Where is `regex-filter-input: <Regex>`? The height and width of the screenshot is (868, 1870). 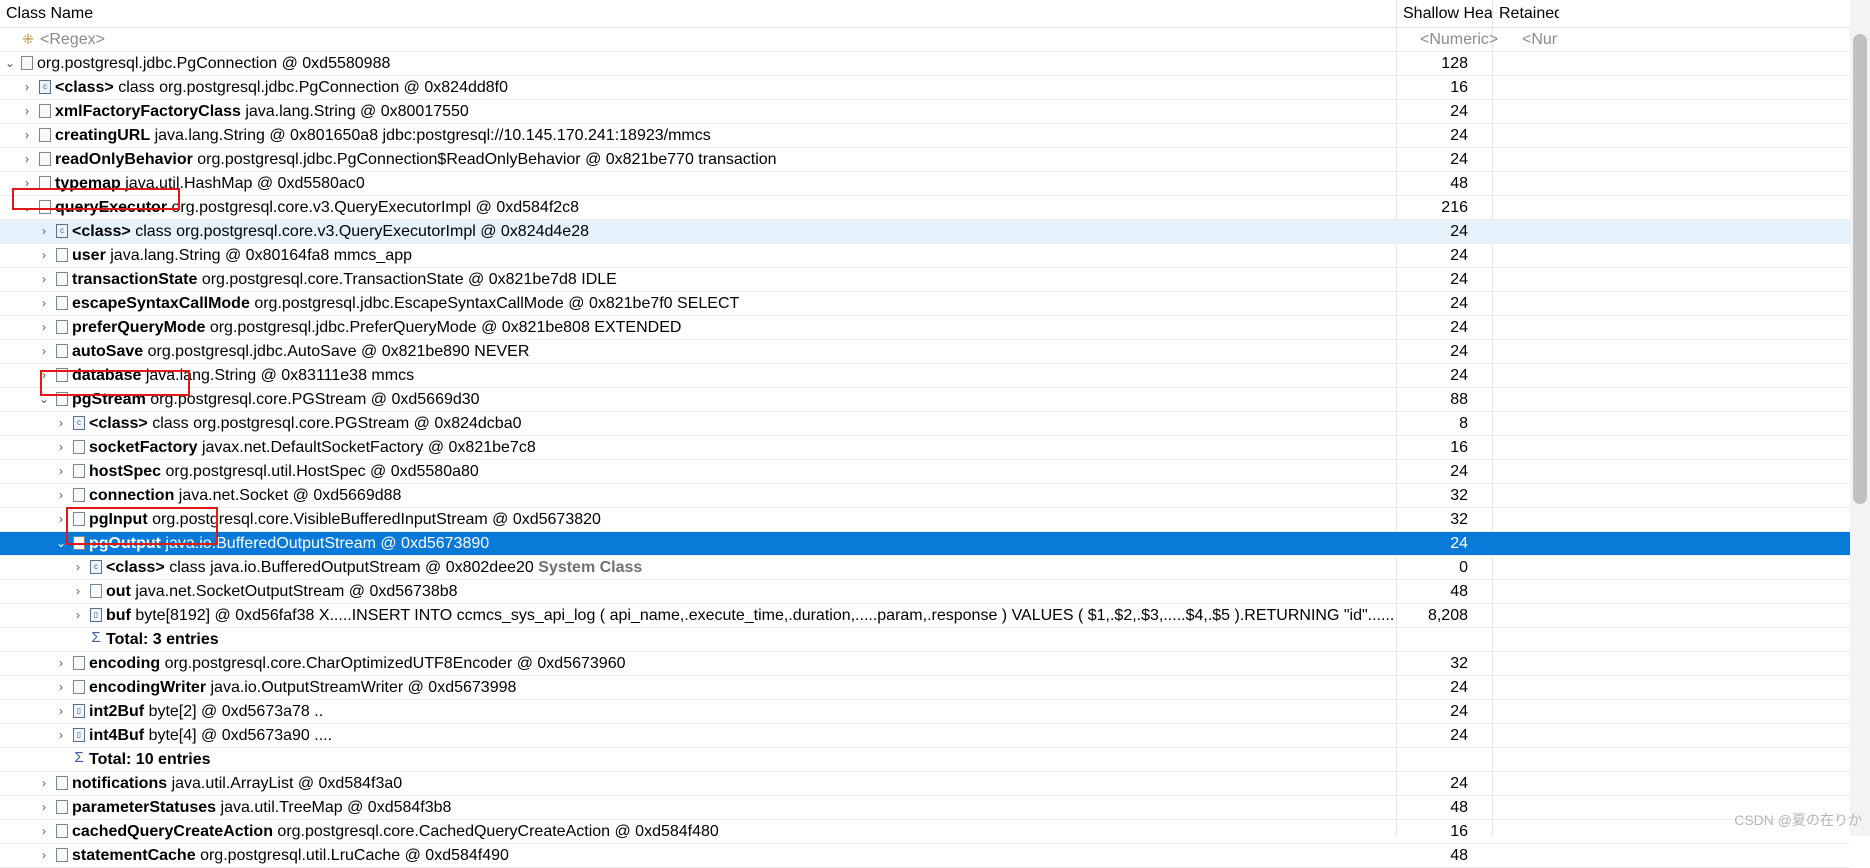 regex-filter-input: <Regex> is located at coordinates (850, 39).